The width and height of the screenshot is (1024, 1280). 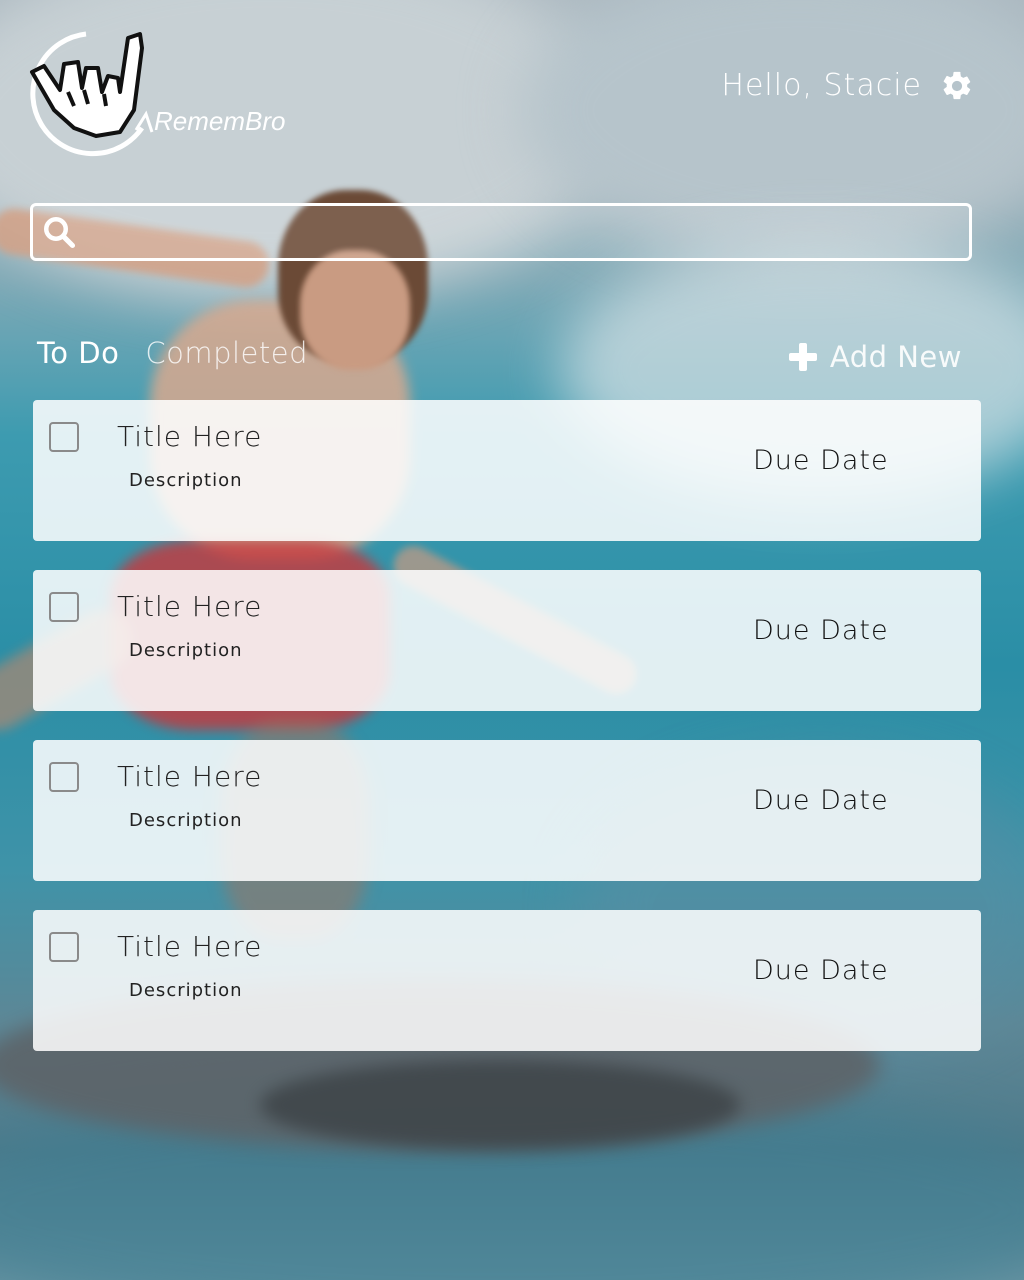 I want to click on app-logo: RememBro, so click(x=174, y=94).